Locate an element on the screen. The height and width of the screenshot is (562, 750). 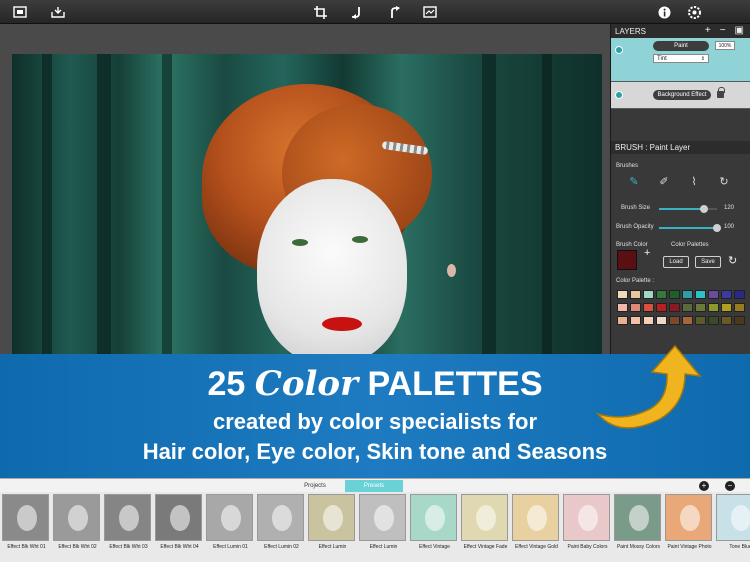
layer-row-background: Background Effect is located at coordinates (680, 95).